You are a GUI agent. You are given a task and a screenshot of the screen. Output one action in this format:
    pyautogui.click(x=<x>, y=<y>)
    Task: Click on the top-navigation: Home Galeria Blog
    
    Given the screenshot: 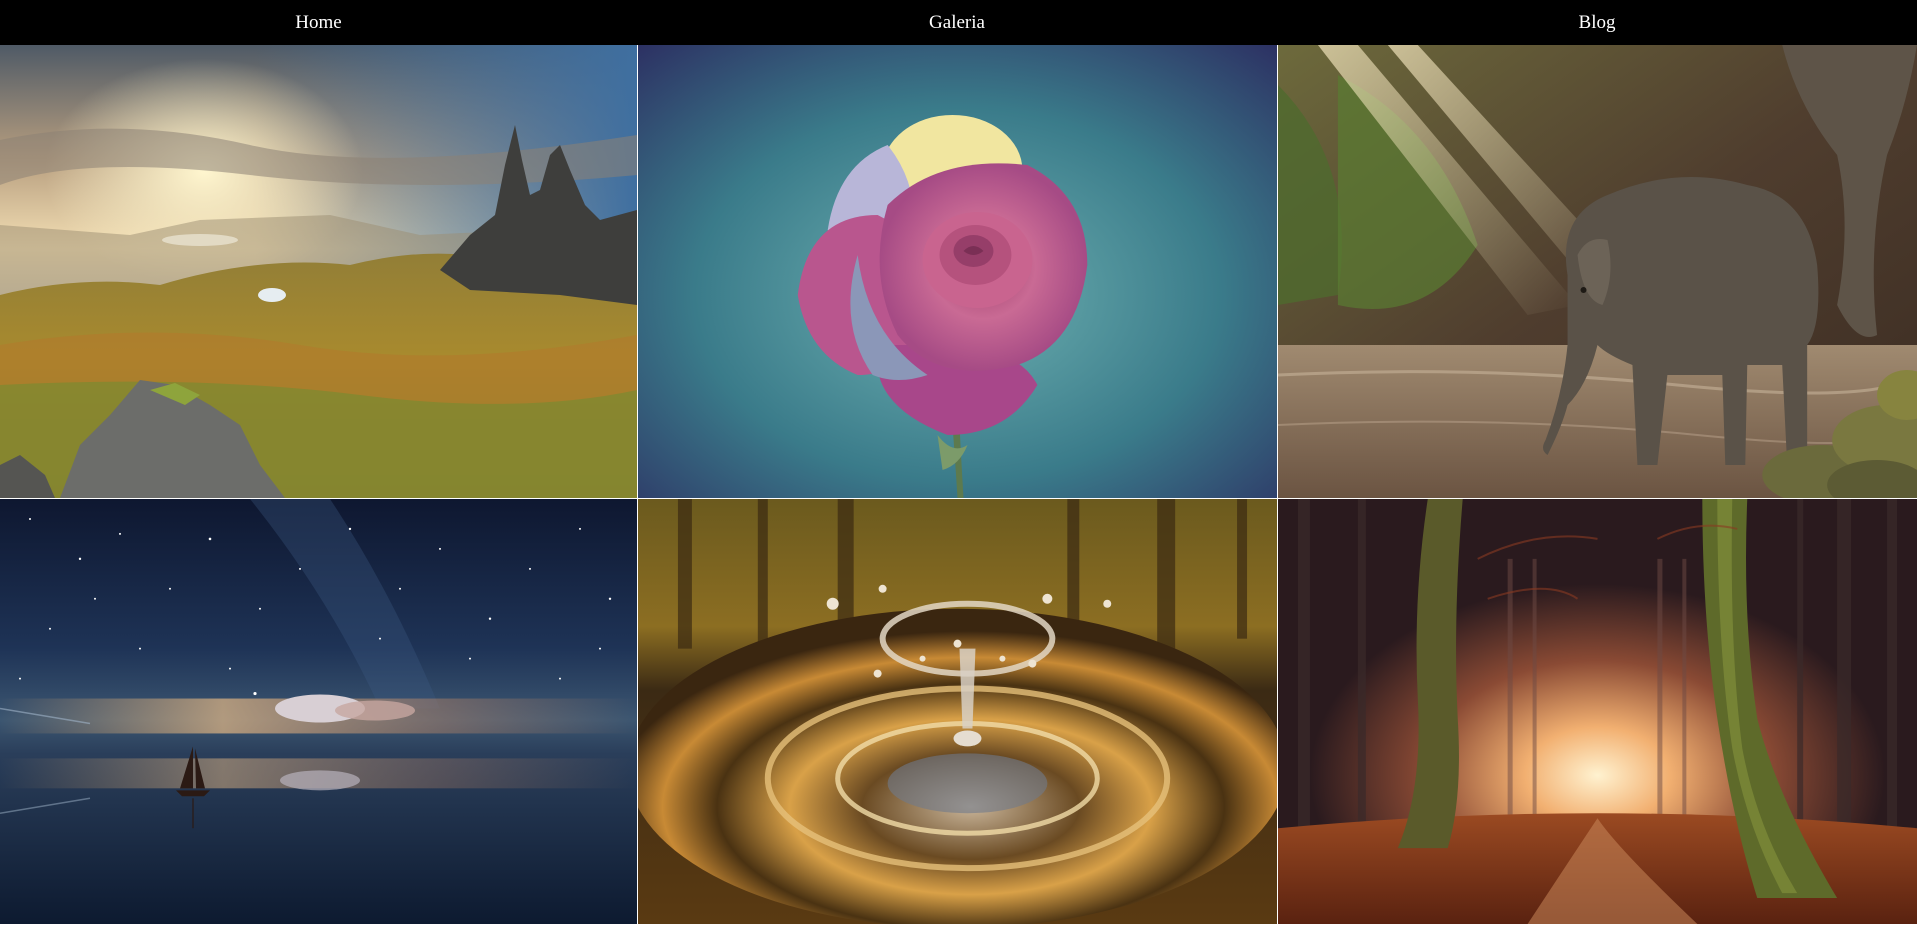 What is the action you would take?
    pyautogui.click(x=958, y=22)
    